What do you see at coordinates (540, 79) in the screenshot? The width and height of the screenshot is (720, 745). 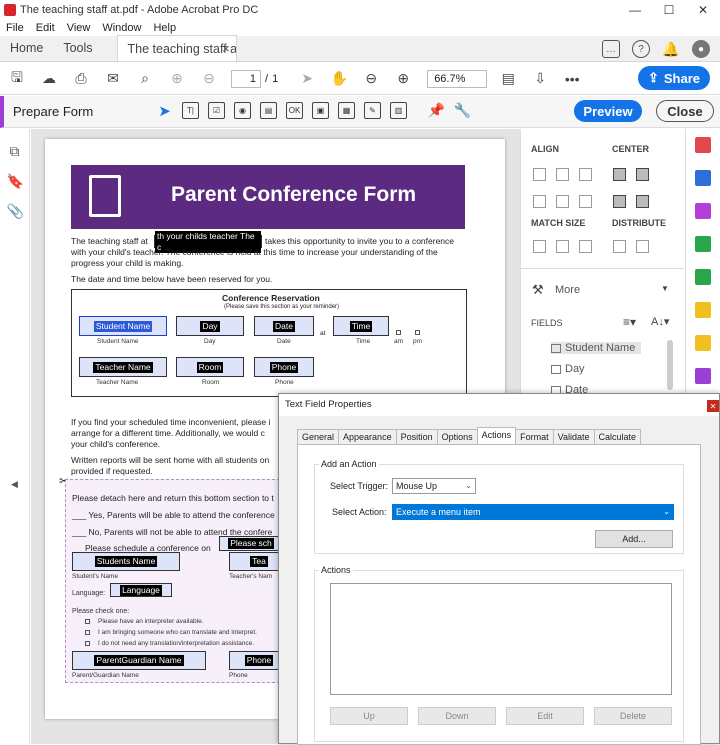 I see `scroll-mode-icon: ⇩` at bounding box center [540, 79].